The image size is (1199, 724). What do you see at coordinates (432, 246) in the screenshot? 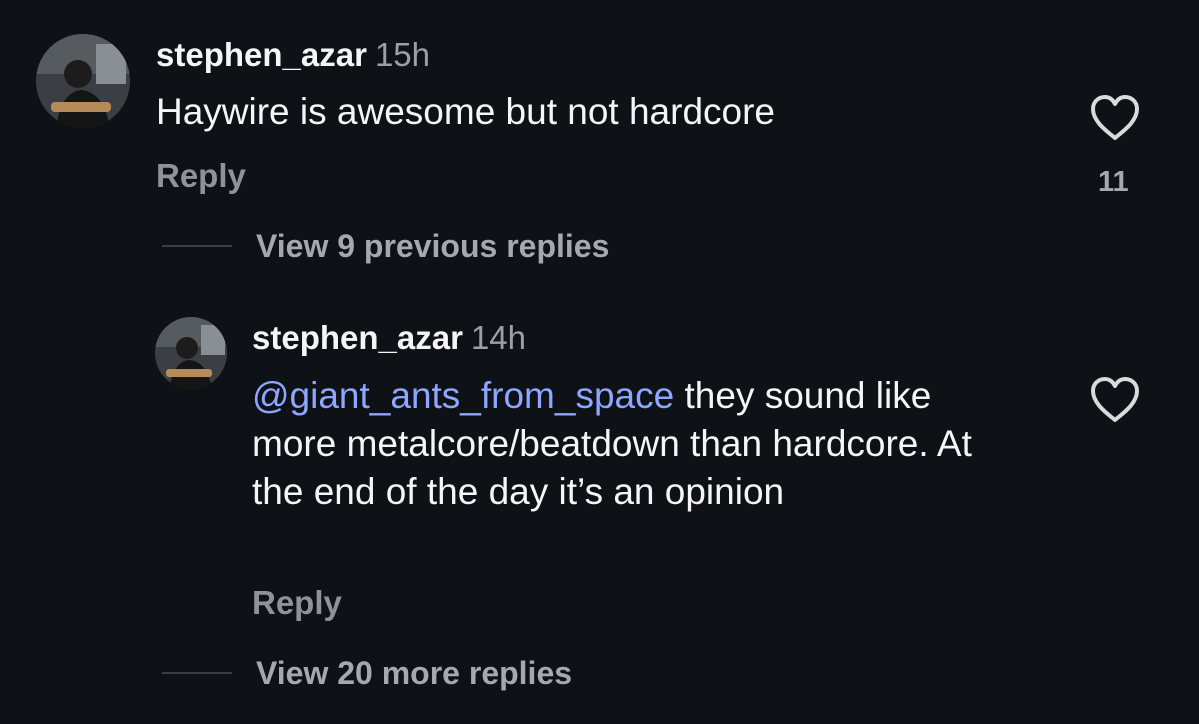
I see `view-previous-replies-button: View 9 previous replies` at bounding box center [432, 246].